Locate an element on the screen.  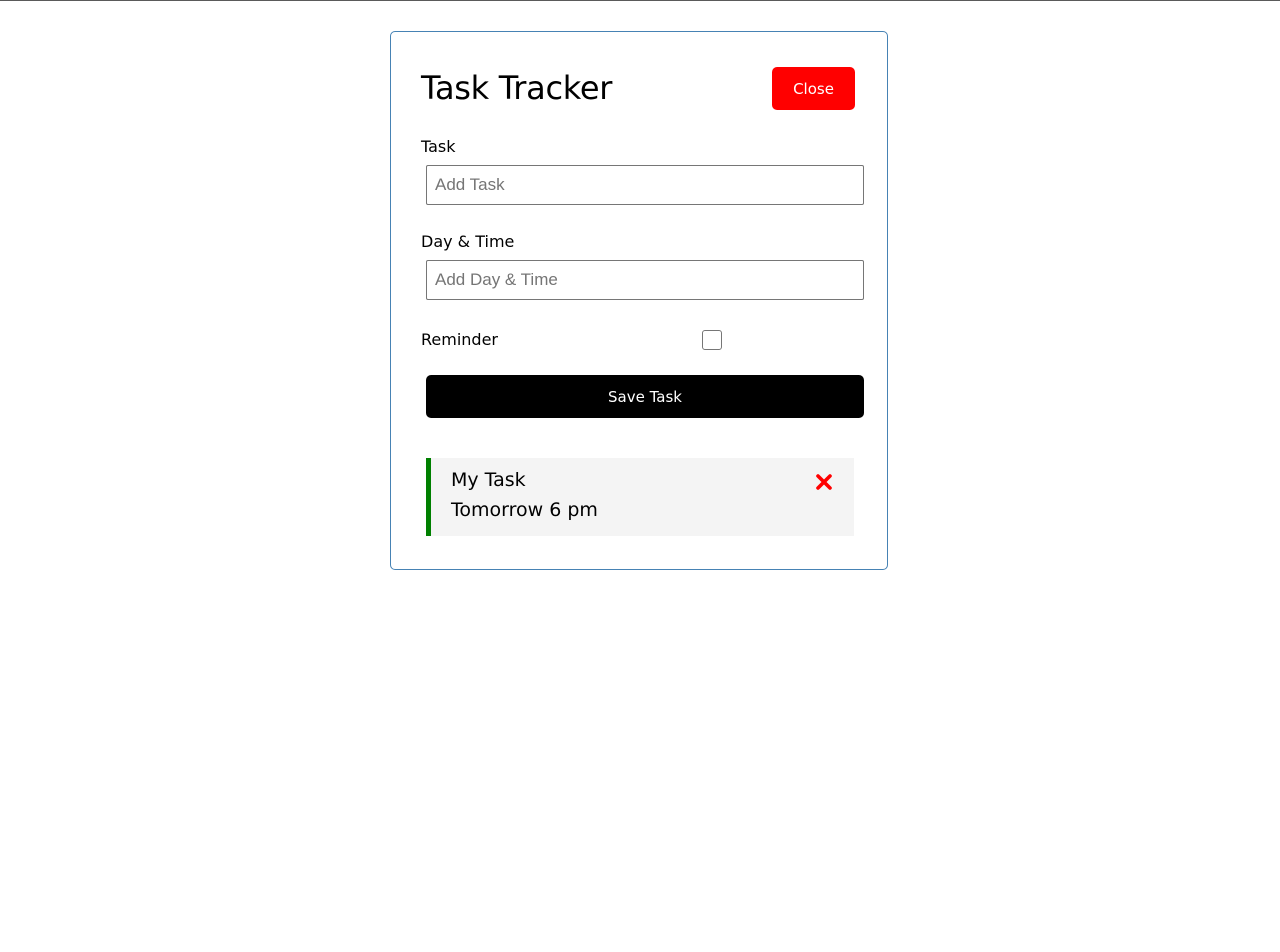
reminder-checkbox is located at coordinates (712, 340).